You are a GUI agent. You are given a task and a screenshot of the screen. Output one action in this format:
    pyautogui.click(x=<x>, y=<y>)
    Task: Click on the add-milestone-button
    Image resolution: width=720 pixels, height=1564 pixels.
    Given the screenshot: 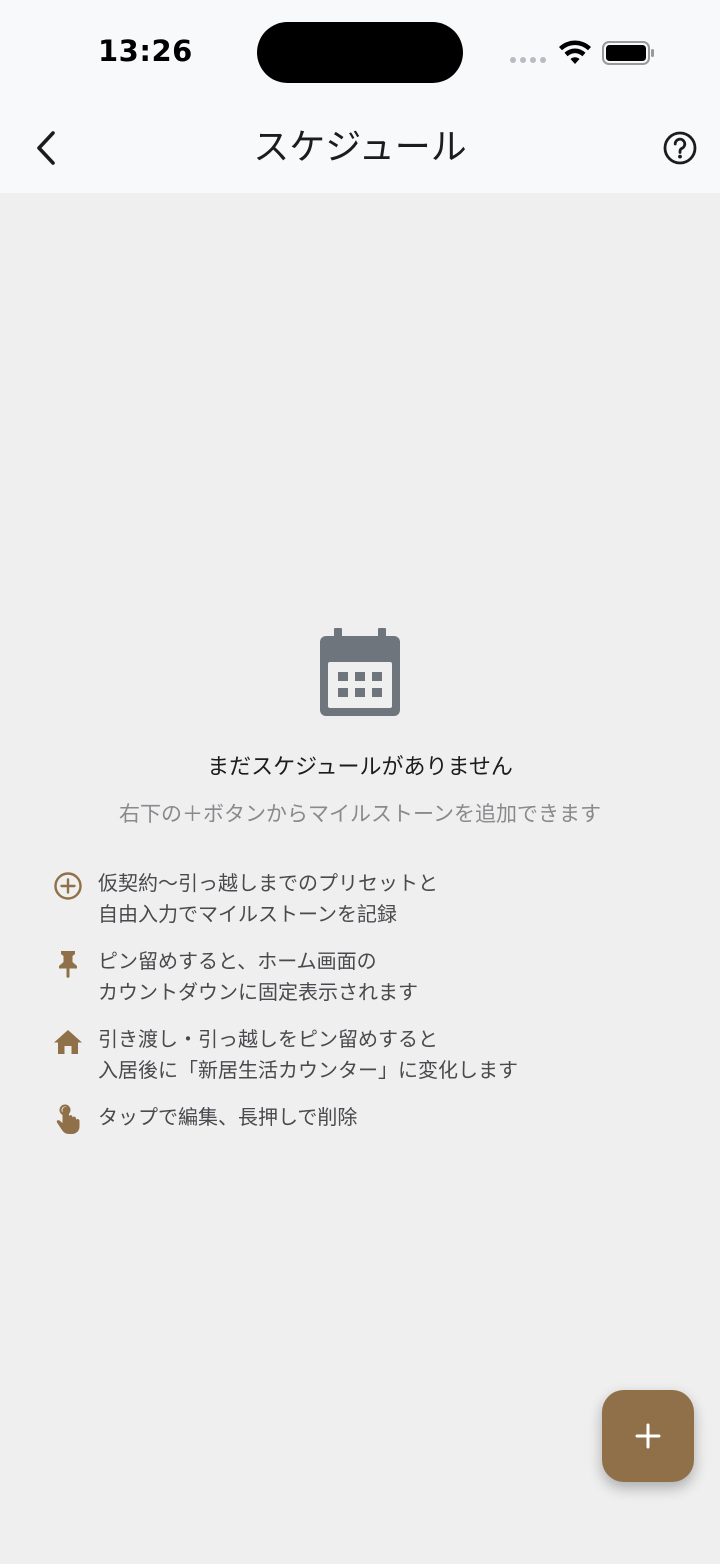 What is the action you would take?
    pyautogui.click(x=648, y=1436)
    